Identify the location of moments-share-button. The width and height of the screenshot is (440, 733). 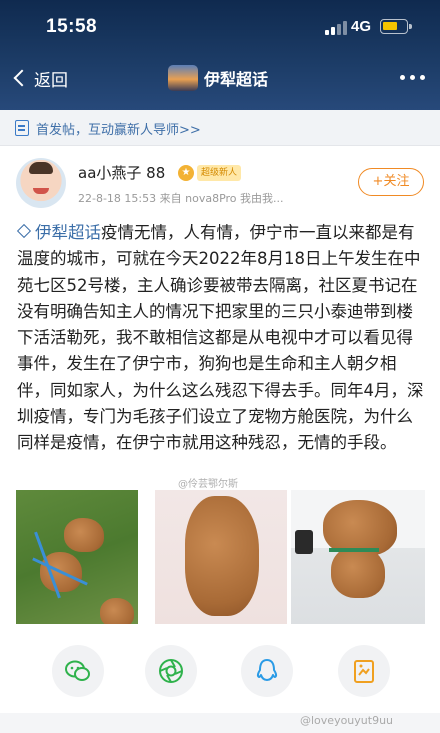
(171, 671).